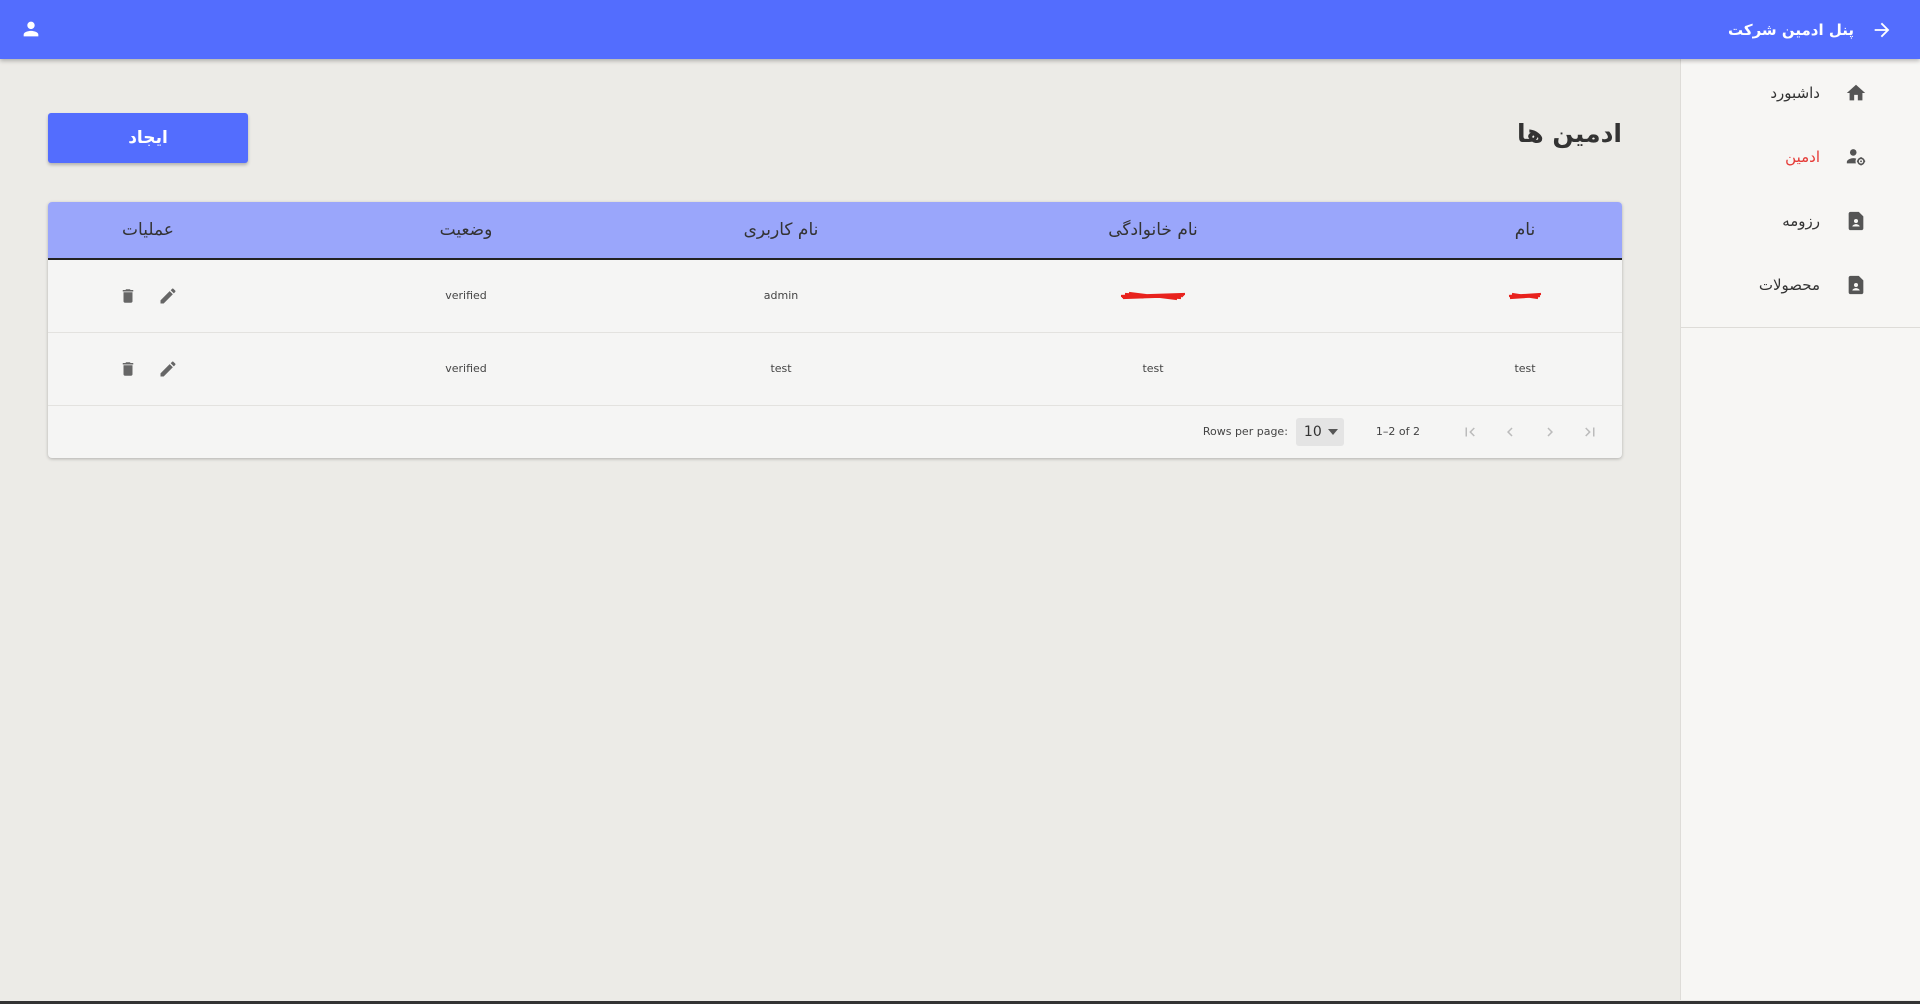 The height and width of the screenshot is (1004, 1920). What do you see at coordinates (1800, 529) in the screenshot?
I see `sidebar: داشبورد ادمین رزومه محصولات` at bounding box center [1800, 529].